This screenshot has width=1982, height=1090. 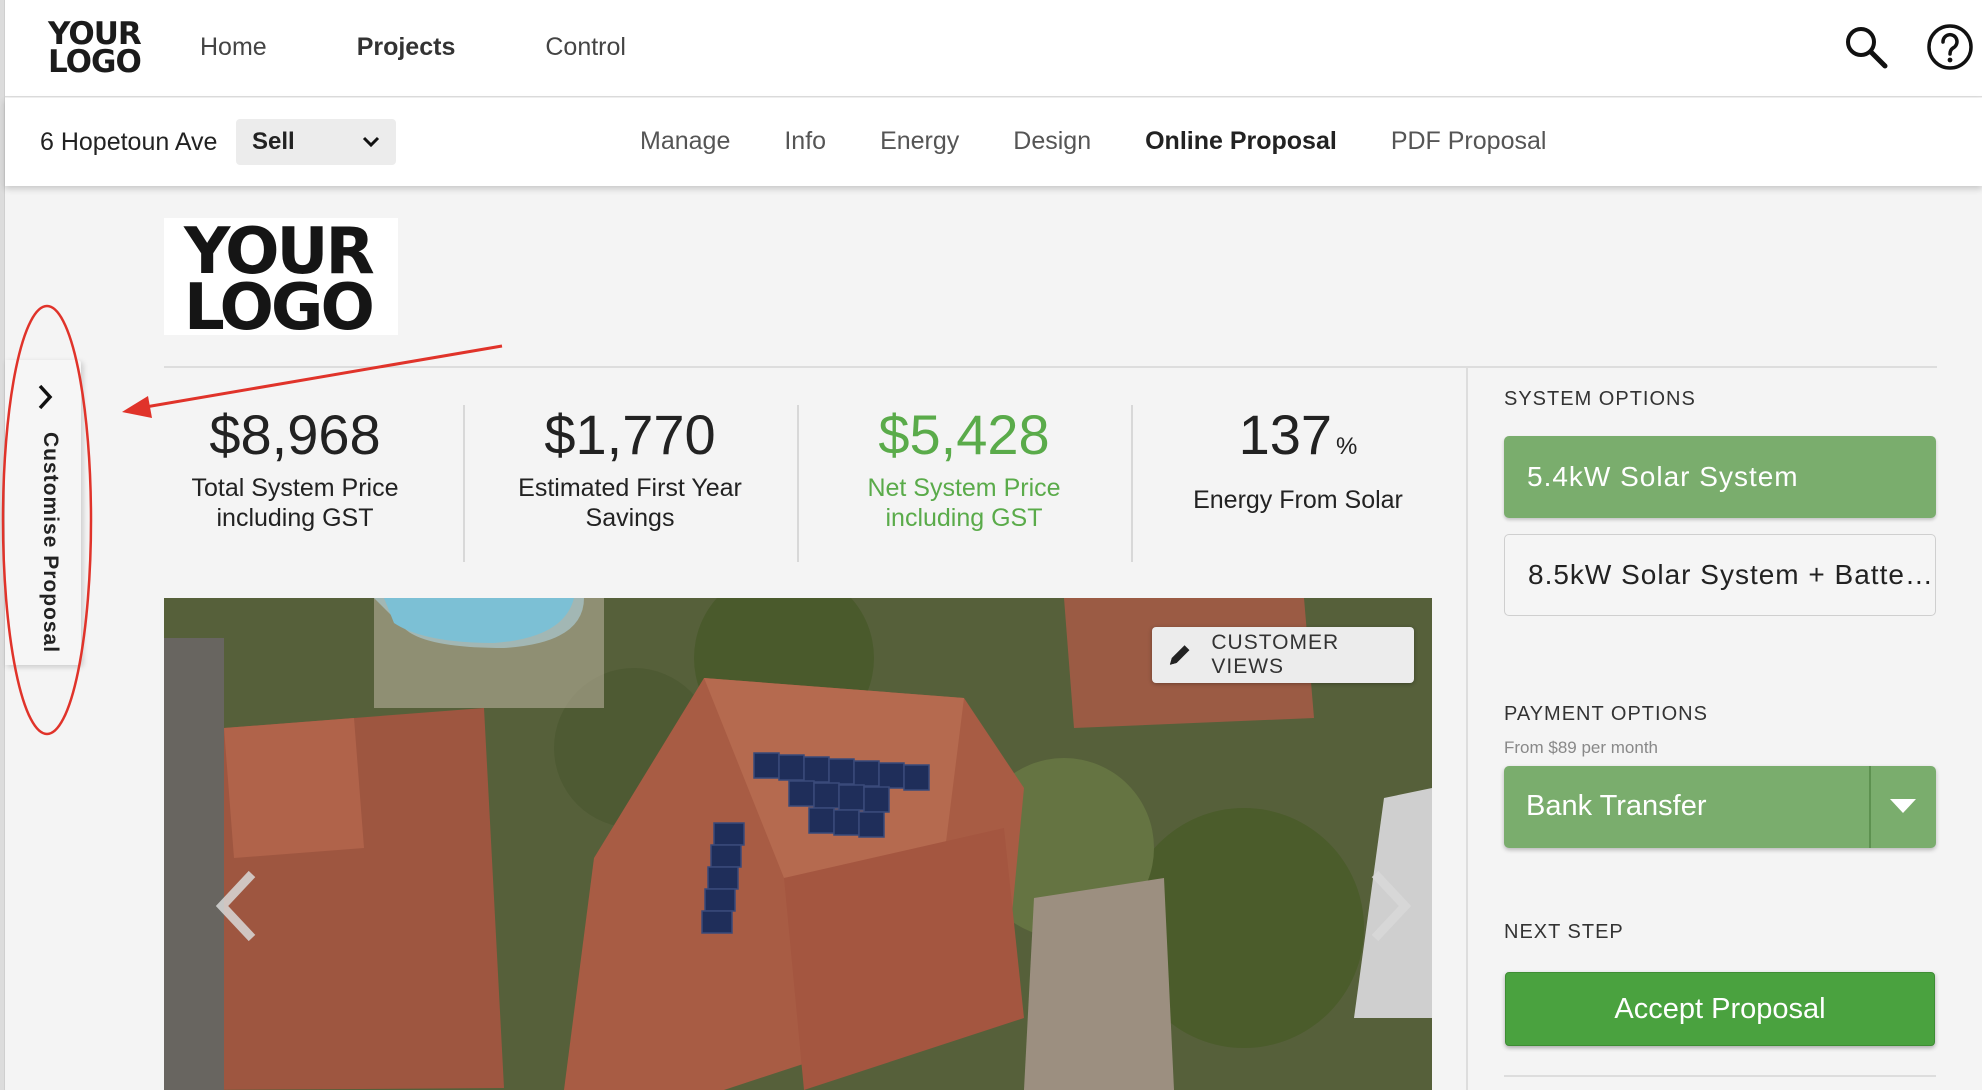 I want to click on tab-design: Design, so click(x=1052, y=141).